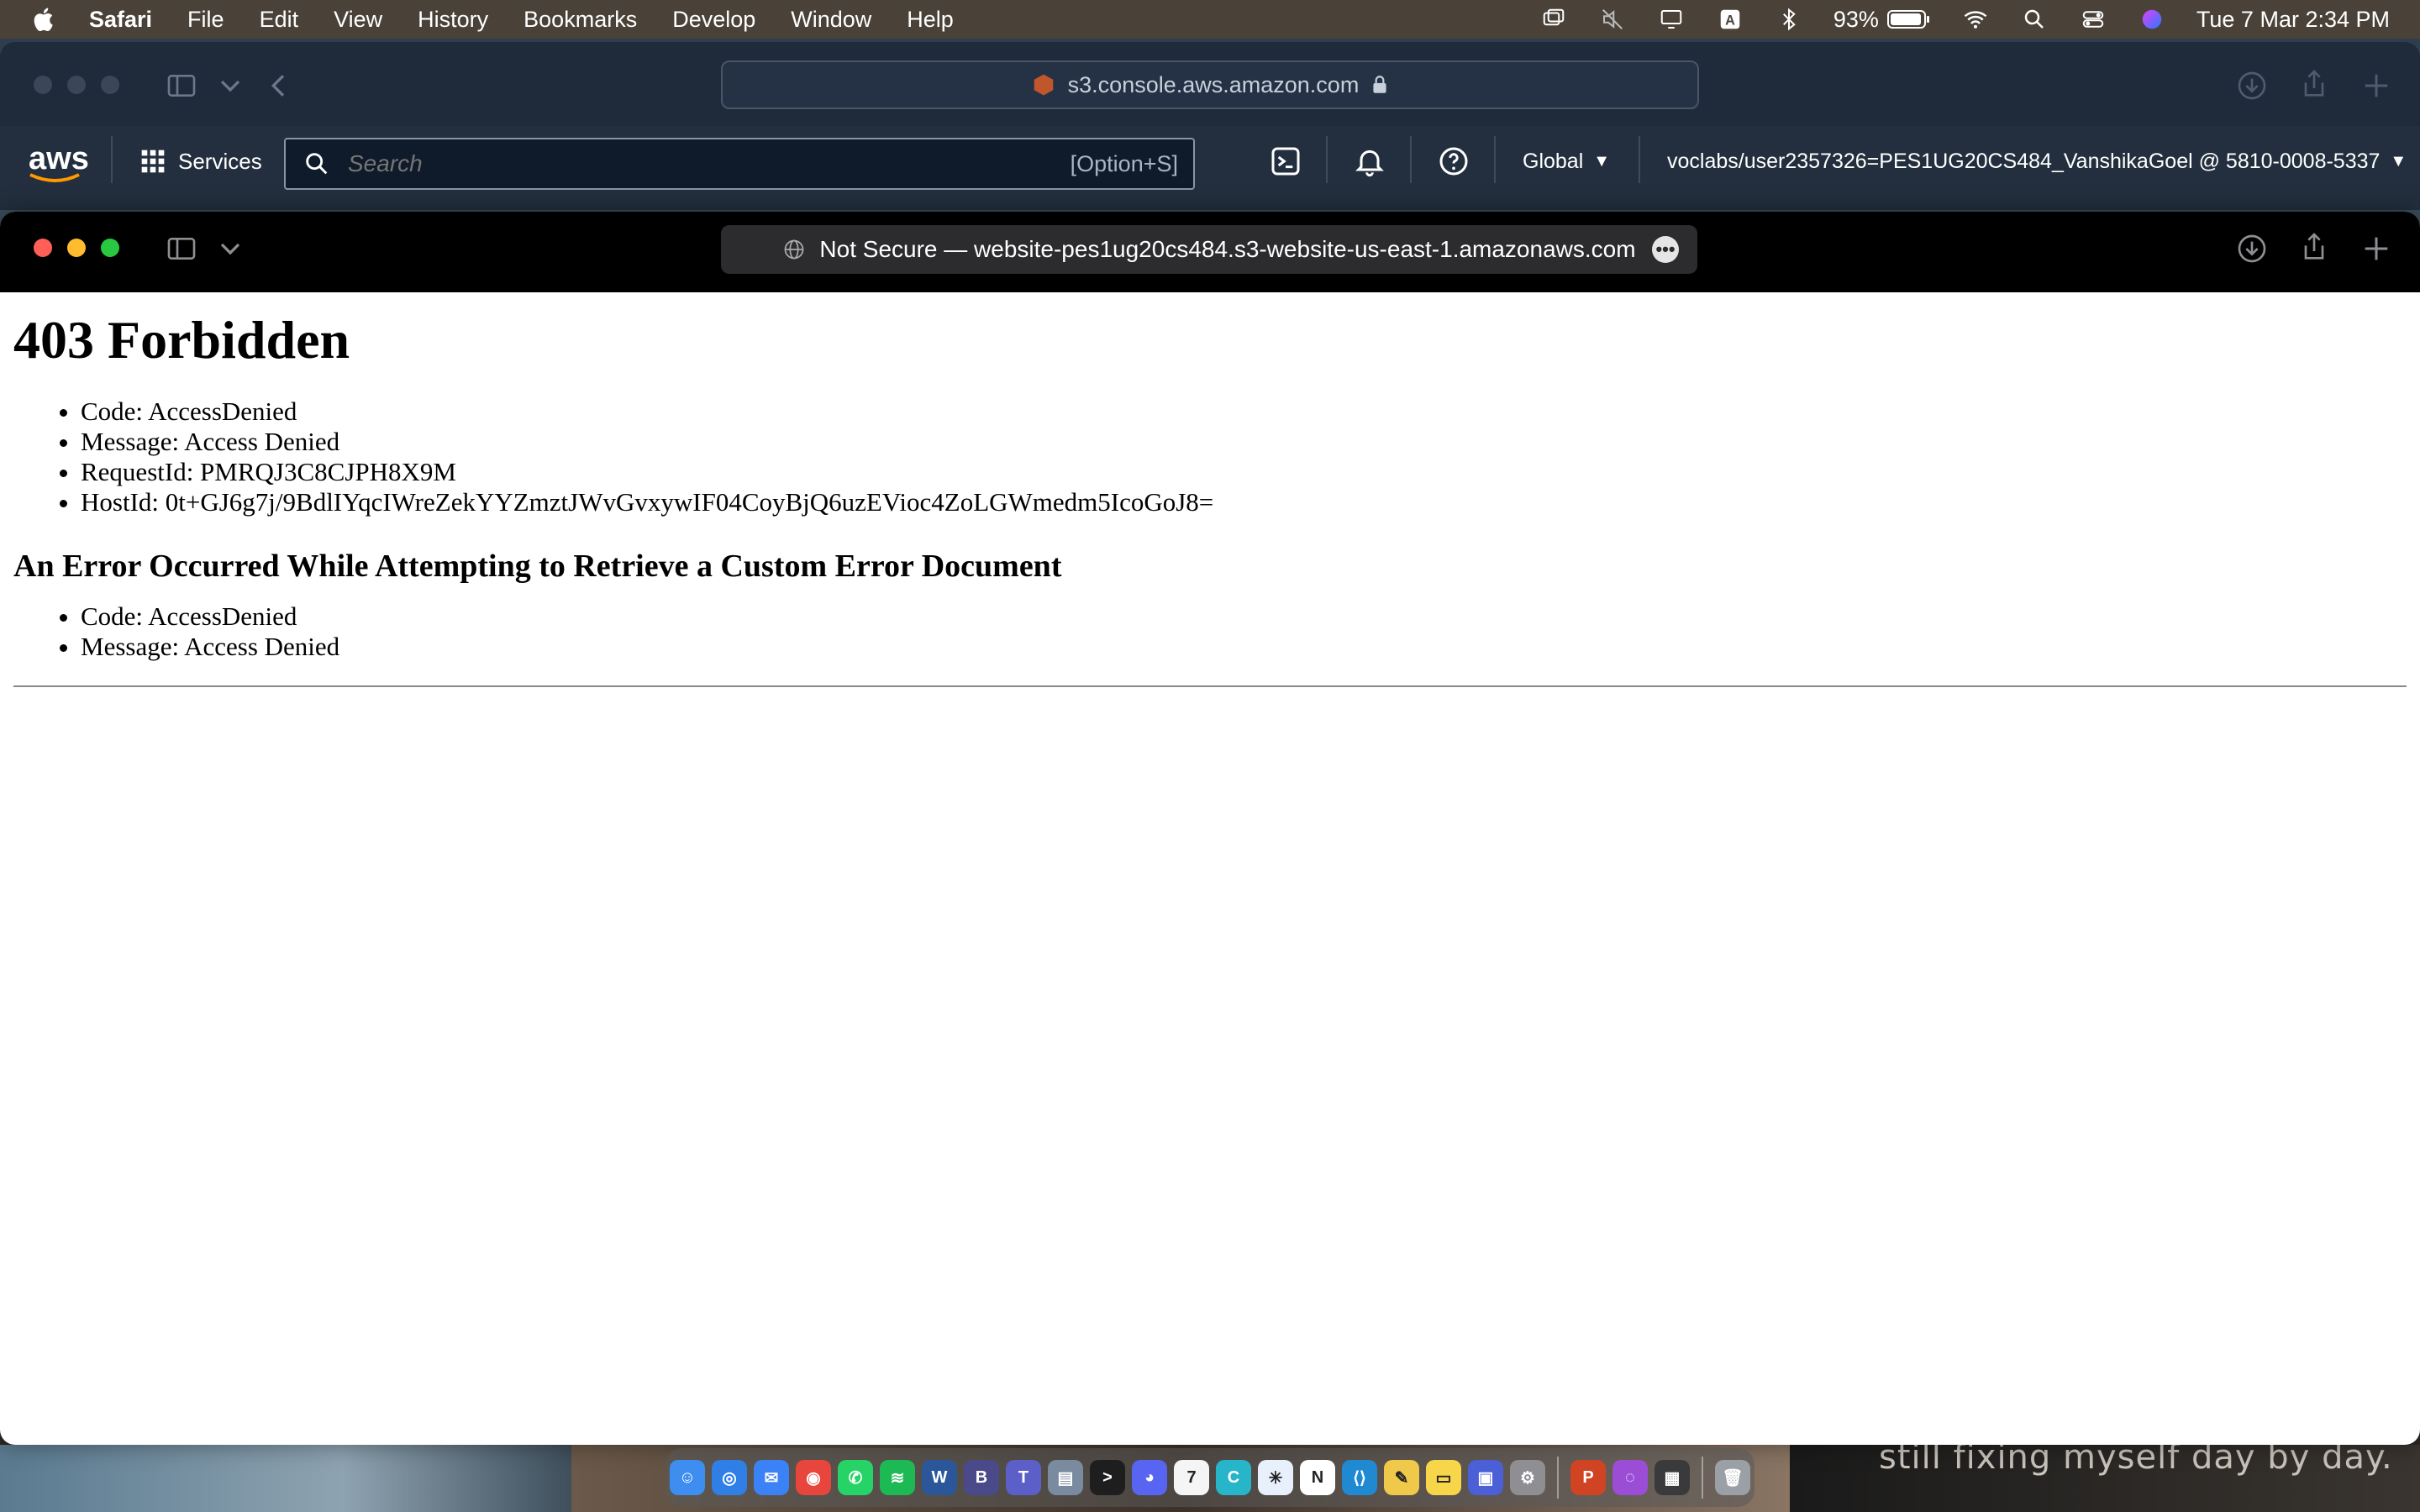 This screenshot has width=2420, height=1512. Describe the element at coordinates (855, 1477) in the screenshot. I see `dock-whatsapp-icon: ✆` at that location.